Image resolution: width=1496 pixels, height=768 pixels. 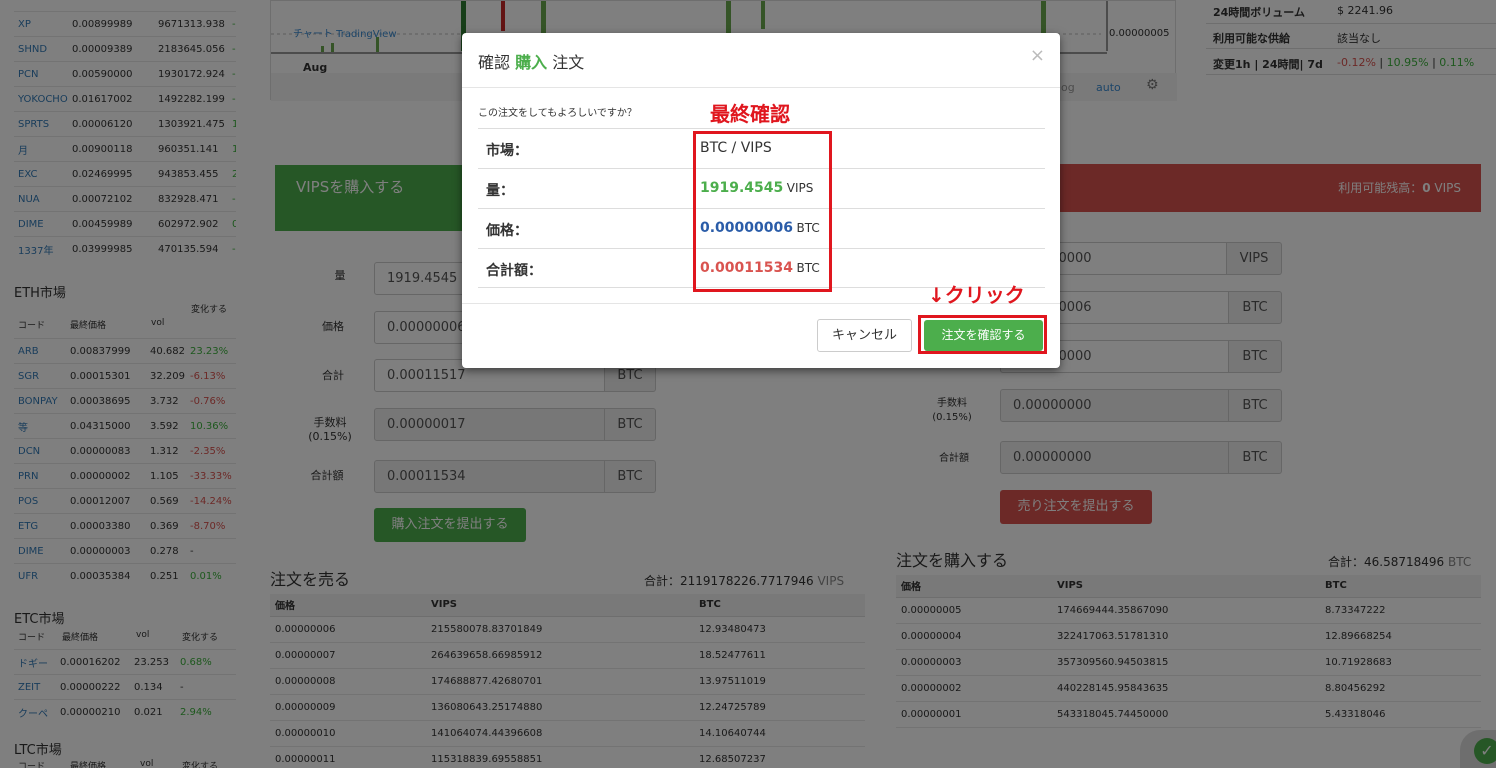 What do you see at coordinates (557, 113) in the screenshot?
I see `modal-question: この注文をしてもよろしいですか？` at bounding box center [557, 113].